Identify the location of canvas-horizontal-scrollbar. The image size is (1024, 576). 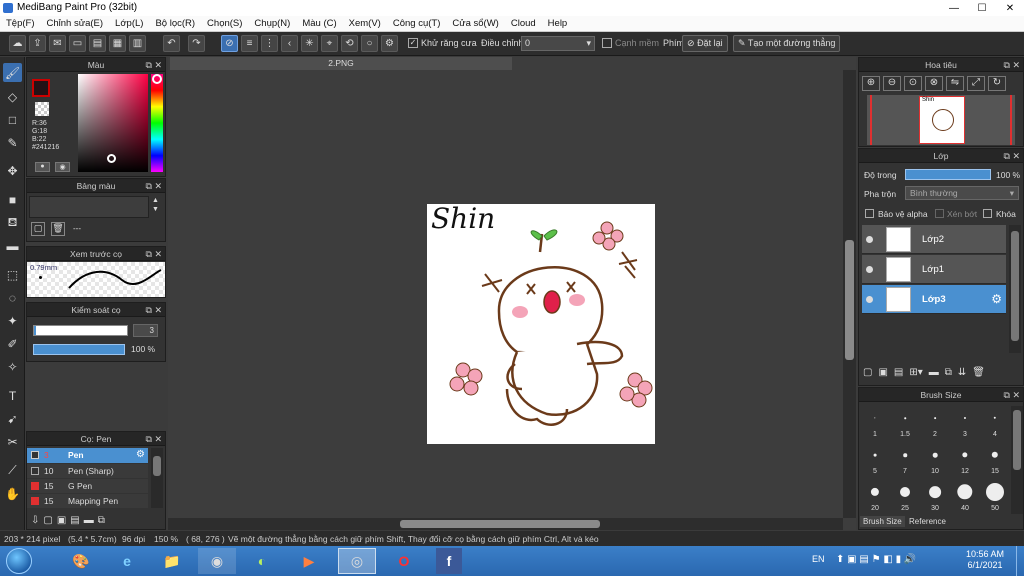
(505, 524).